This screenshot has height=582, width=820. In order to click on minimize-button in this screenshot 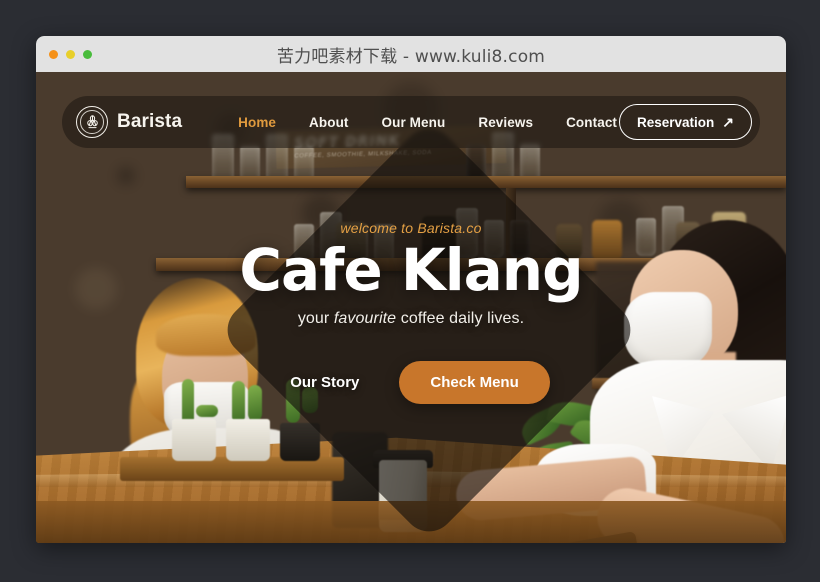, I will do `click(70, 54)`.